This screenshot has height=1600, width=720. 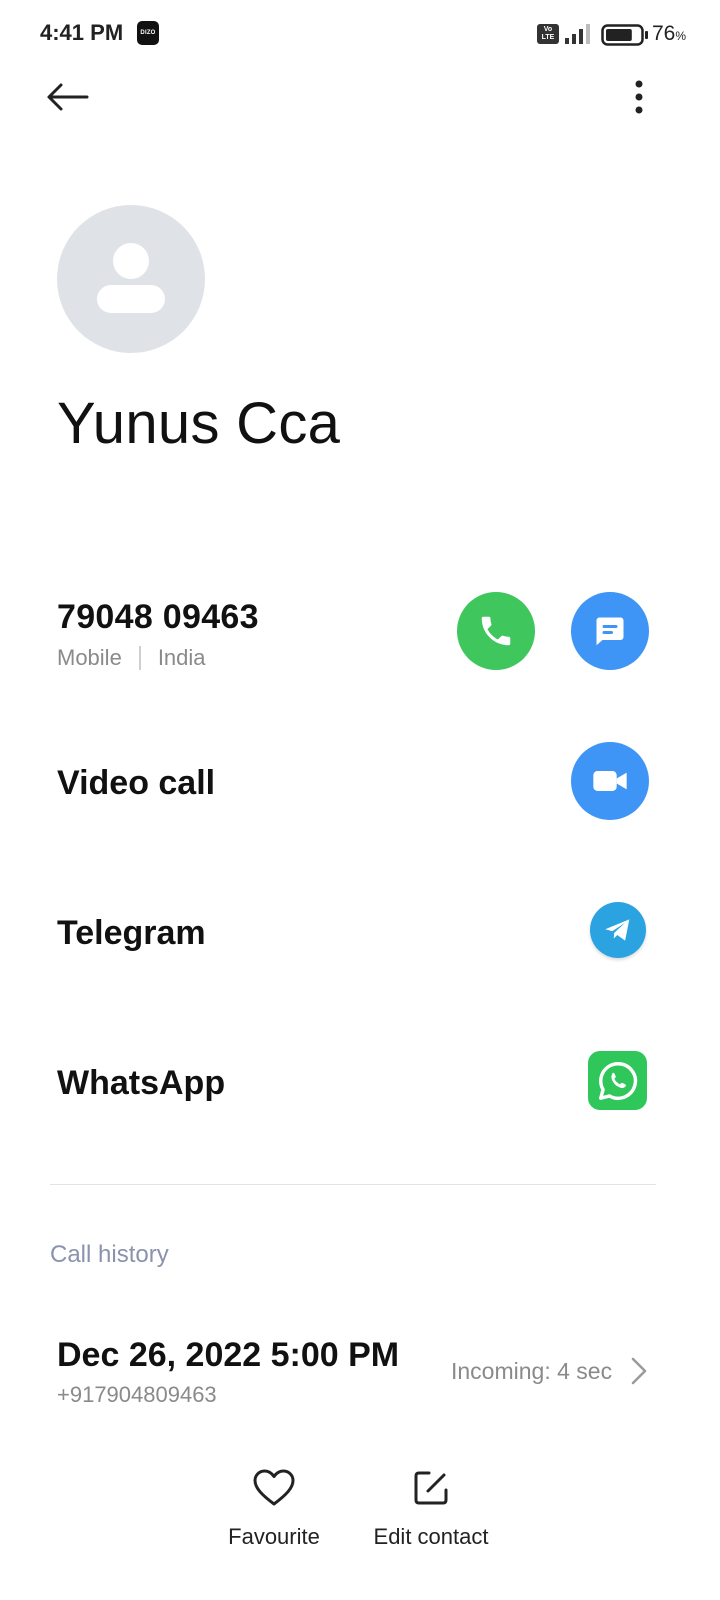 I want to click on telegram-label: Telegram, so click(x=131, y=933).